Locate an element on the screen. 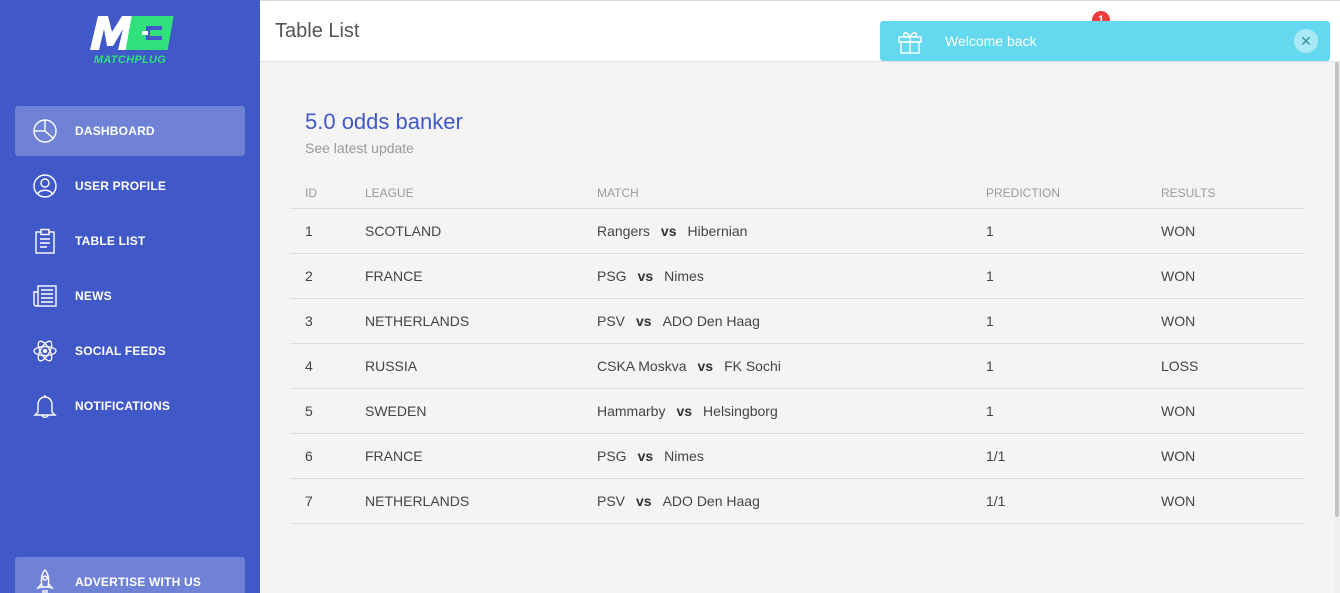 This screenshot has width=1340, height=593. table-row: 4 RUSSIA CSKA Moskva vs FK Sochi 1 LOSS is located at coordinates (797, 366).